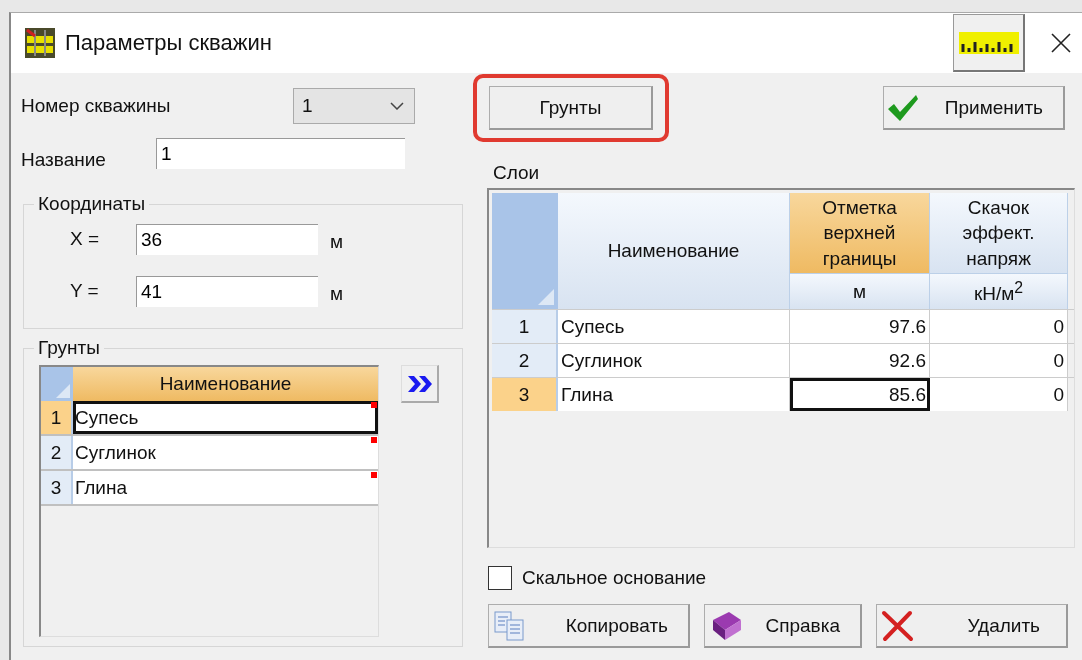 The image size is (1082, 660). Describe the element at coordinates (96, 106) in the screenshot. I see `well-number-label: Номер скважины` at that location.